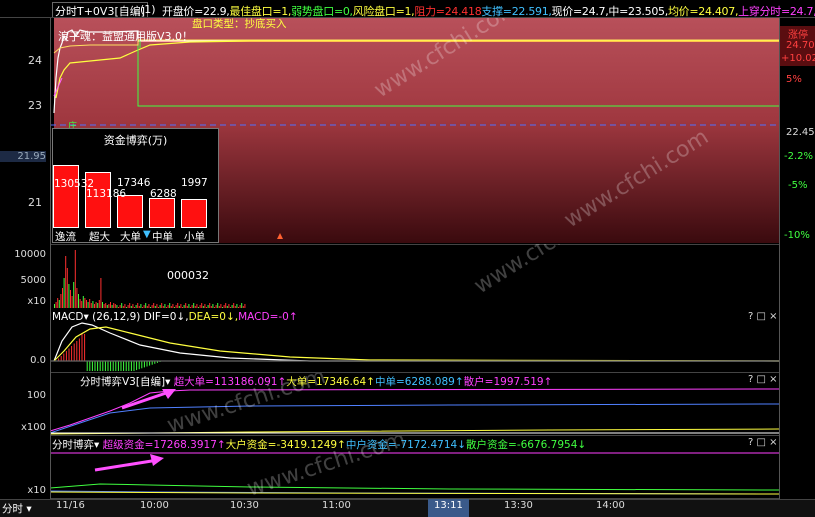  Describe the element at coordinates (73, 445) in the screenshot. I see `flow-title: 分时博弈` at that location.